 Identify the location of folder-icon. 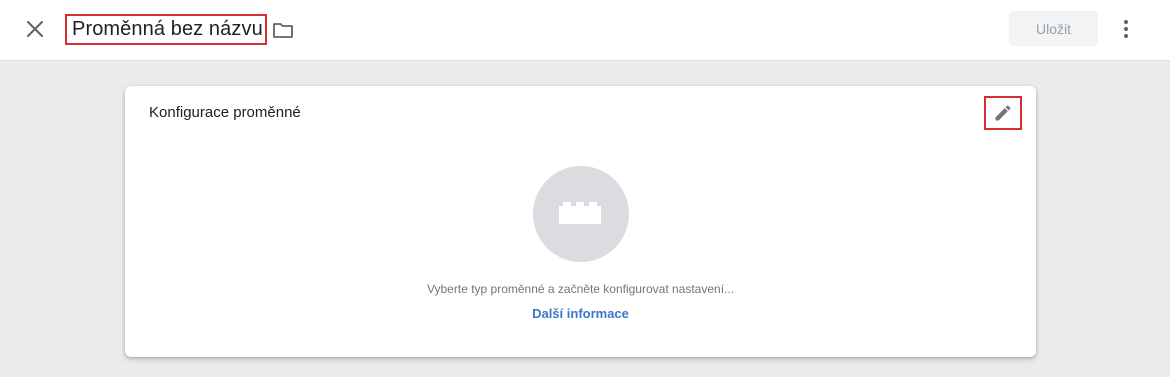
(283, 30).